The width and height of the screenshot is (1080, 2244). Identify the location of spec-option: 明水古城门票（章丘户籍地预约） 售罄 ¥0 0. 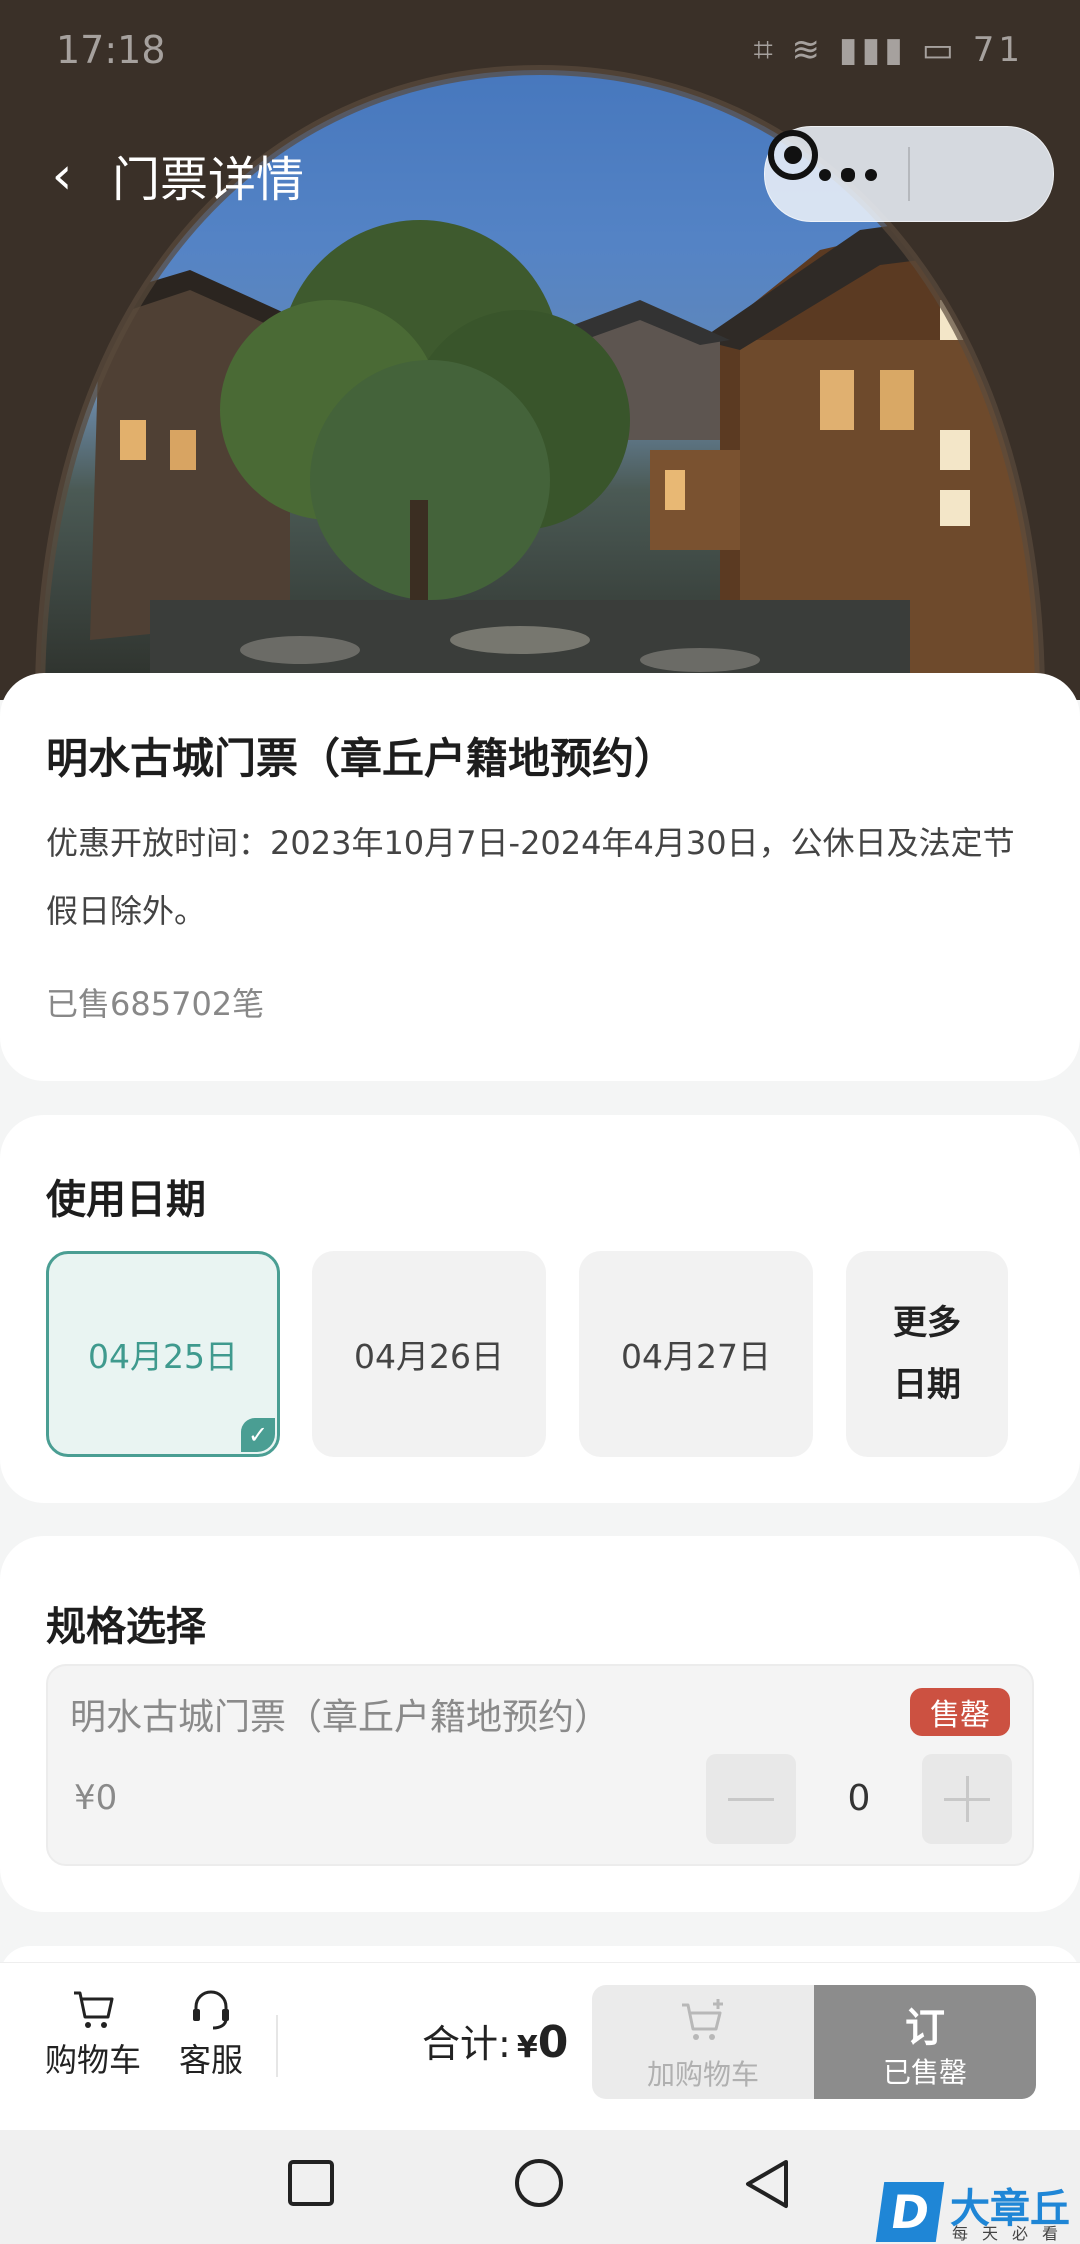
(540, 1765).